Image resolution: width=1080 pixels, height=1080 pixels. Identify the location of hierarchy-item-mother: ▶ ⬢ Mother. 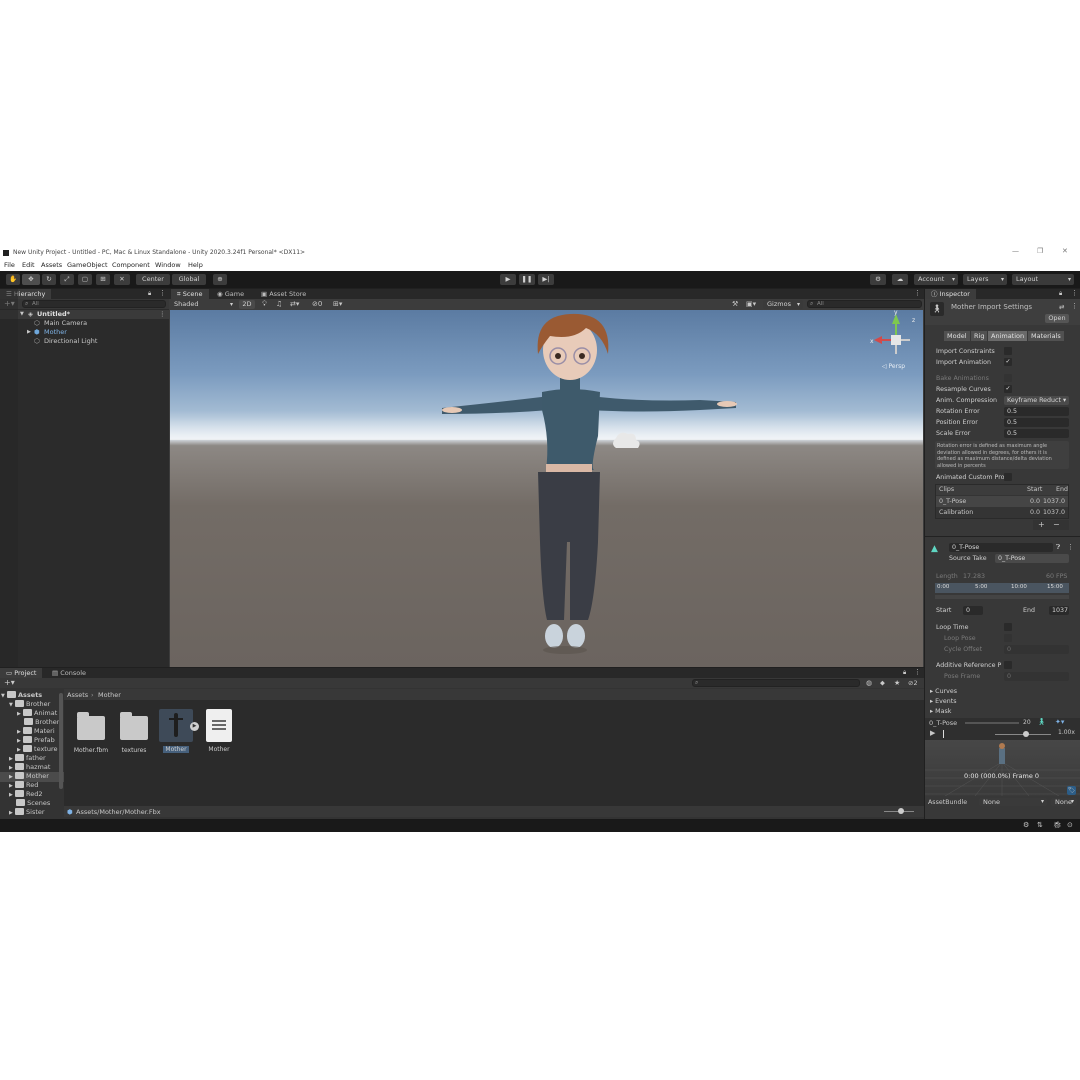
(84, 332).